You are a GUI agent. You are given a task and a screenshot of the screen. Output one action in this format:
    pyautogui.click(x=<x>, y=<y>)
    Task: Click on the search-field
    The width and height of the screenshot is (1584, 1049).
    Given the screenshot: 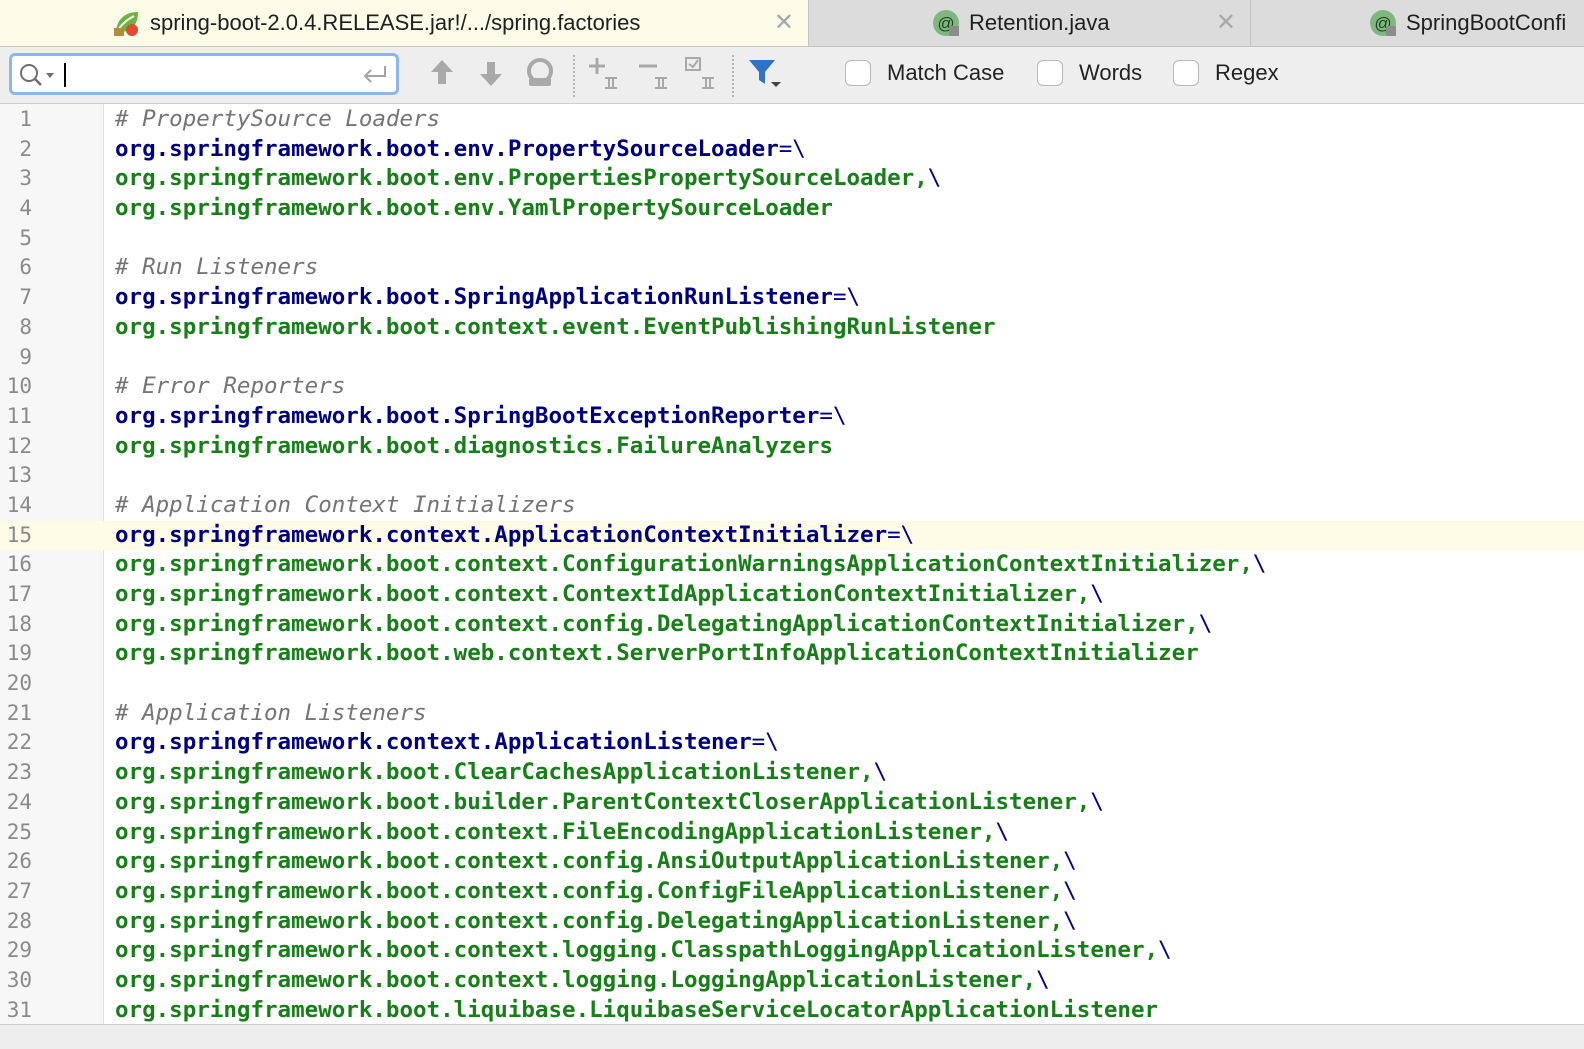 What is the action you would take?
    pyautogui.click(x=204, y=74)
    